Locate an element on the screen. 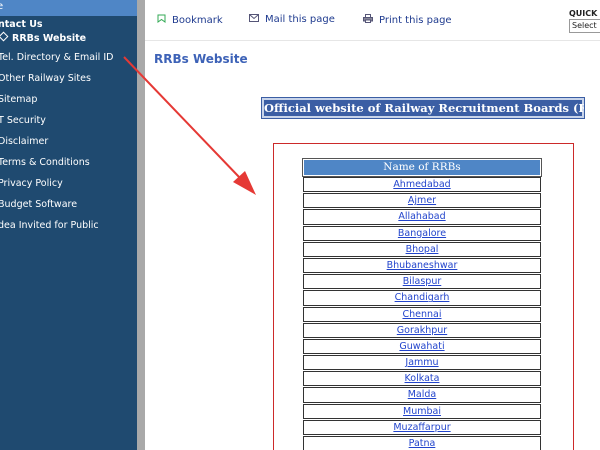 This screenshot has width=600, height=450. sidebar-item-label: ntact Us is located at coordinates (21, 24).